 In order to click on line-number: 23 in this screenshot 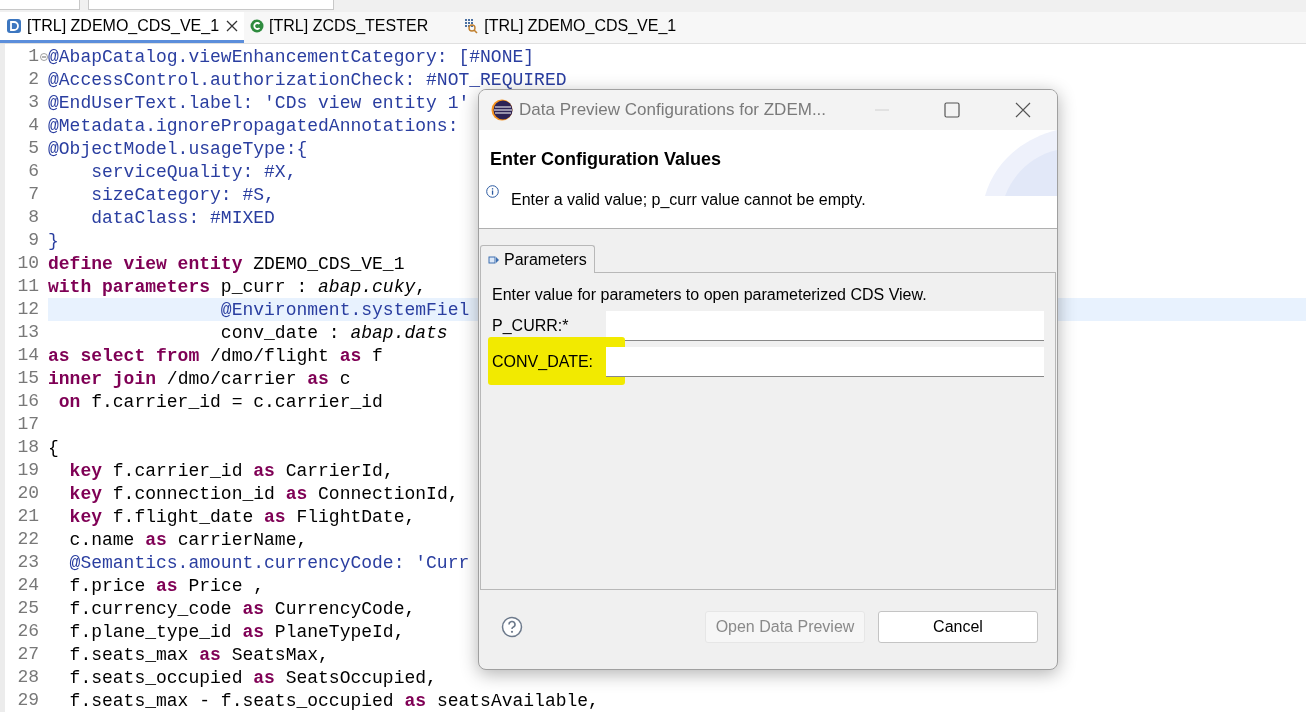, I will do `click(27, 562)`.